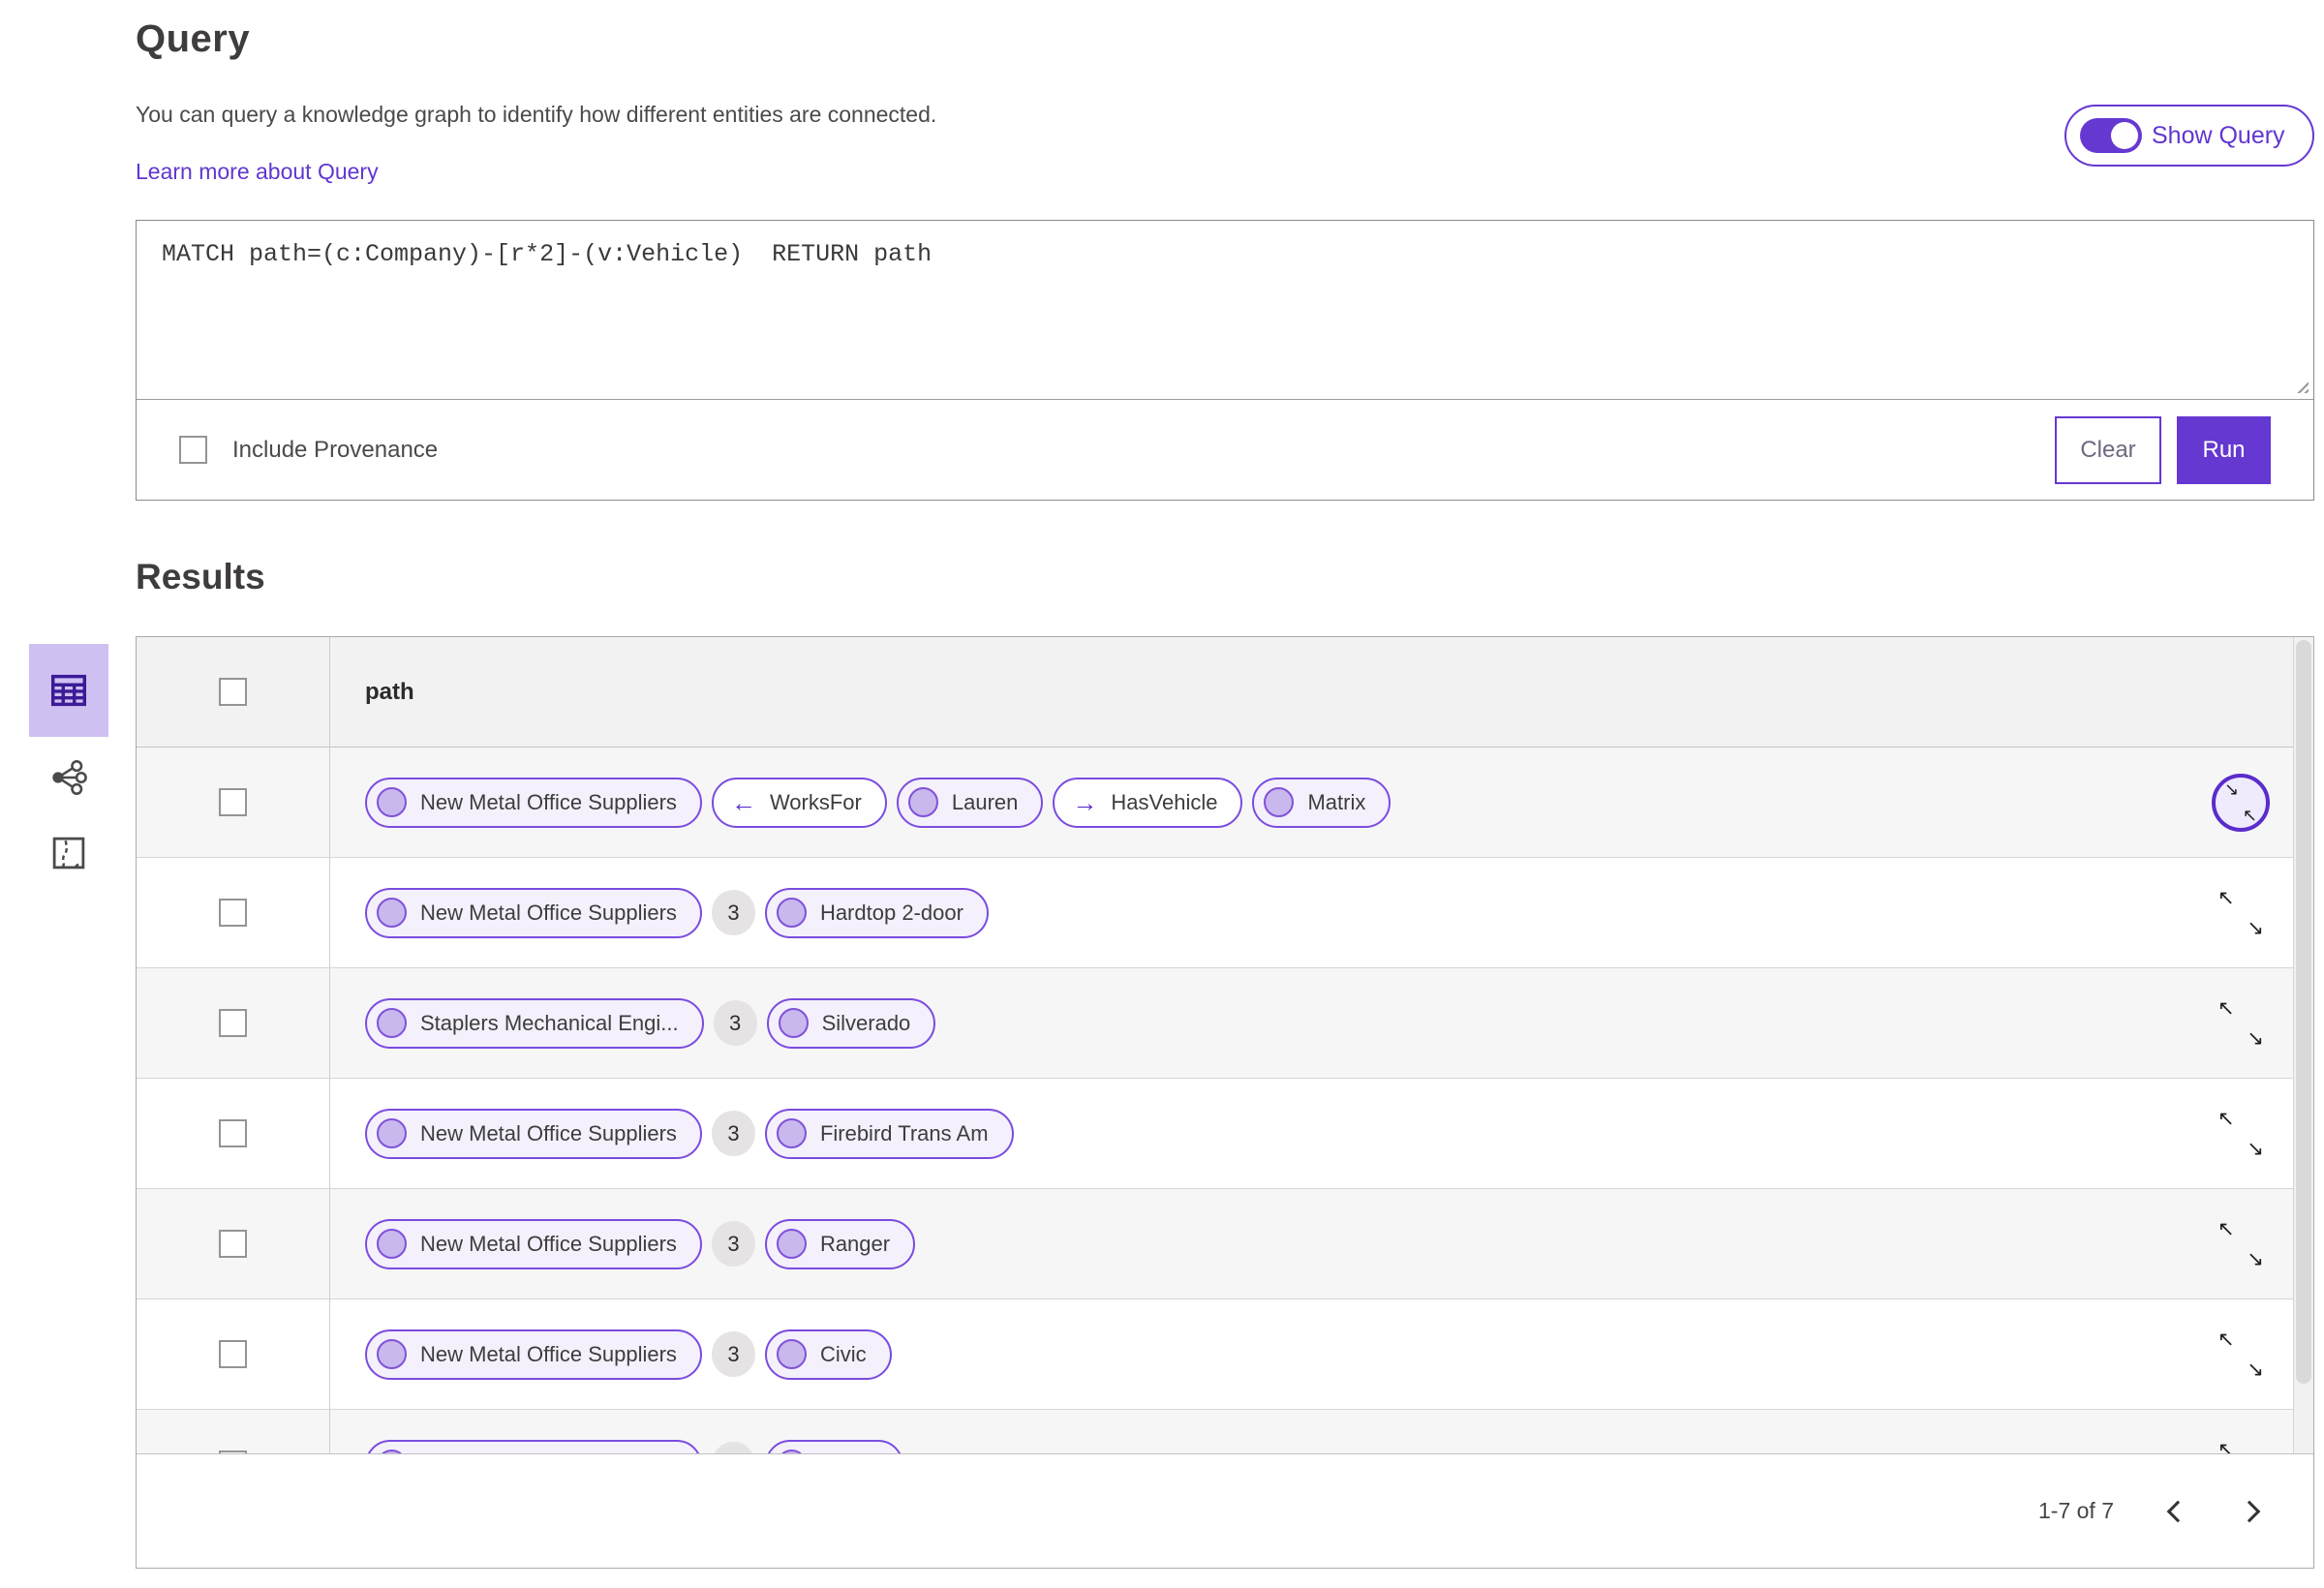  I want to click on show-query-label: Show Query, so click(2219, 135).